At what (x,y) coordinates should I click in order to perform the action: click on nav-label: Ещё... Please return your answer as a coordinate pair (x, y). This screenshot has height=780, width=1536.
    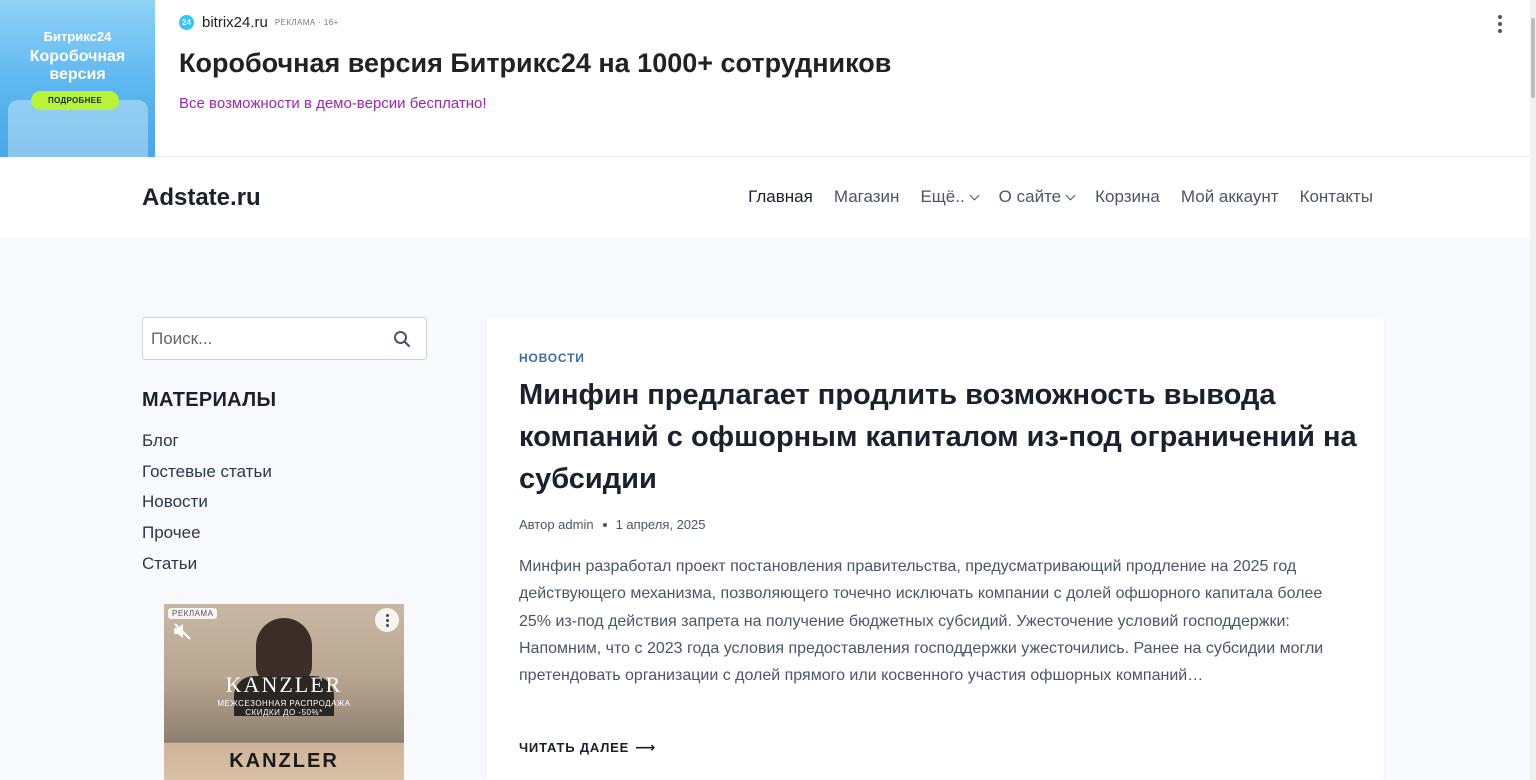
    Looking at the image, I should click on (942, 196).